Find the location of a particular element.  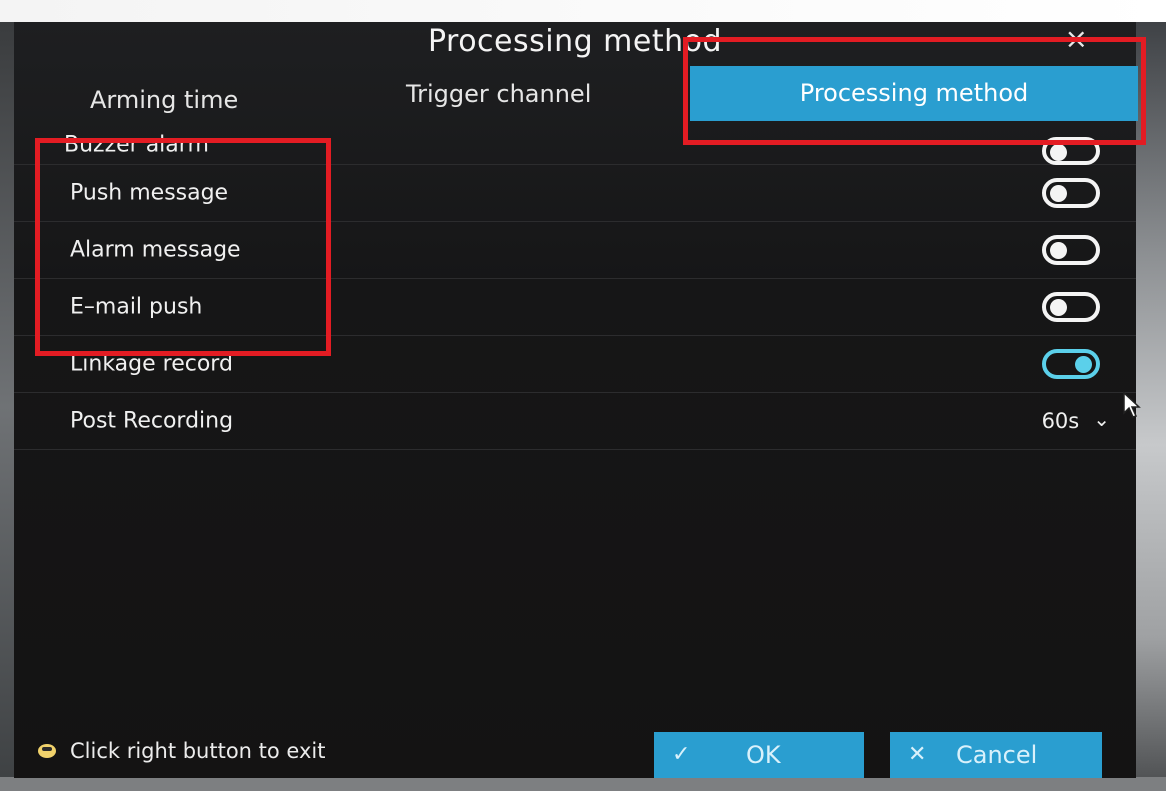

email-push-toggle is located at coordinates (1071, 307).